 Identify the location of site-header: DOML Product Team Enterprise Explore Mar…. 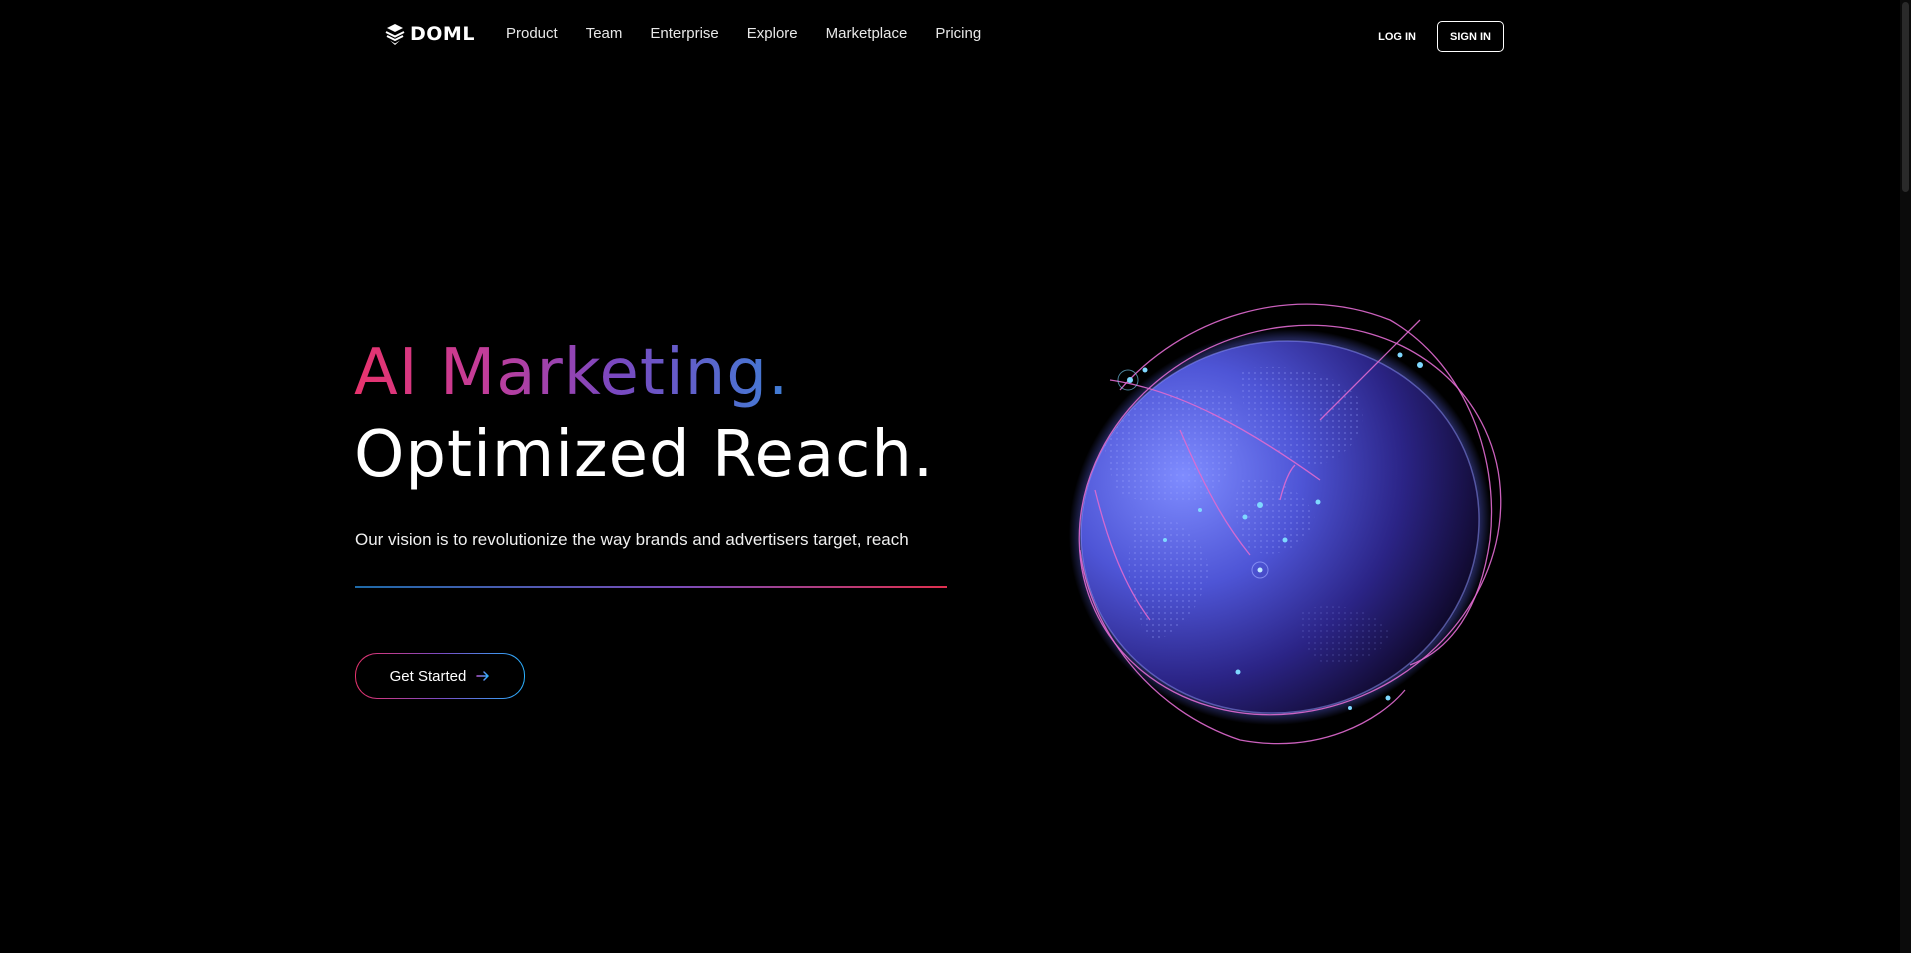
(950, 35).